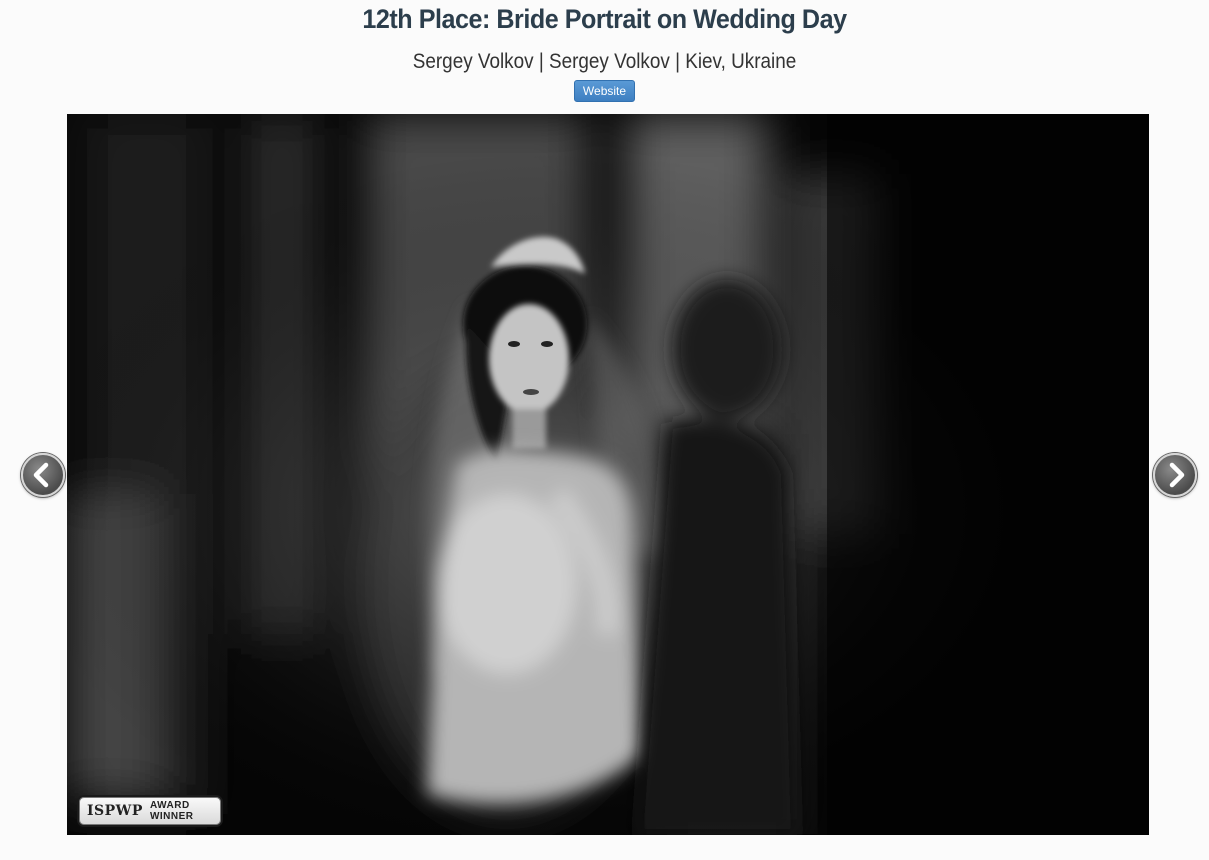 The width and height of the screenshot is (1209, 860). I want to click on chevron-left-icon, so click(41, 475).